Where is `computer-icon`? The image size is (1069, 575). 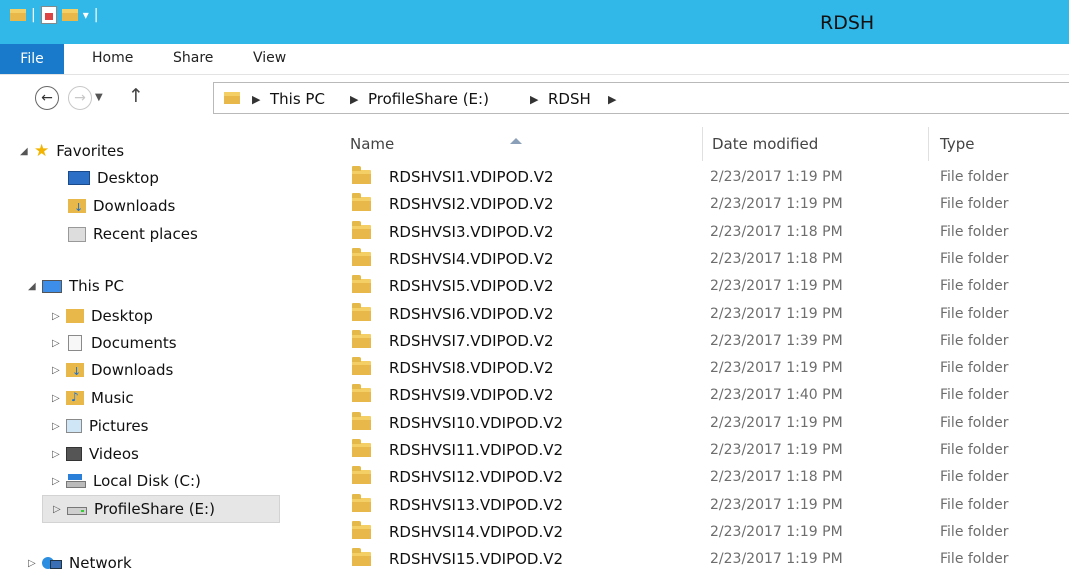 computer-icon is located at coordinates (52, 286).